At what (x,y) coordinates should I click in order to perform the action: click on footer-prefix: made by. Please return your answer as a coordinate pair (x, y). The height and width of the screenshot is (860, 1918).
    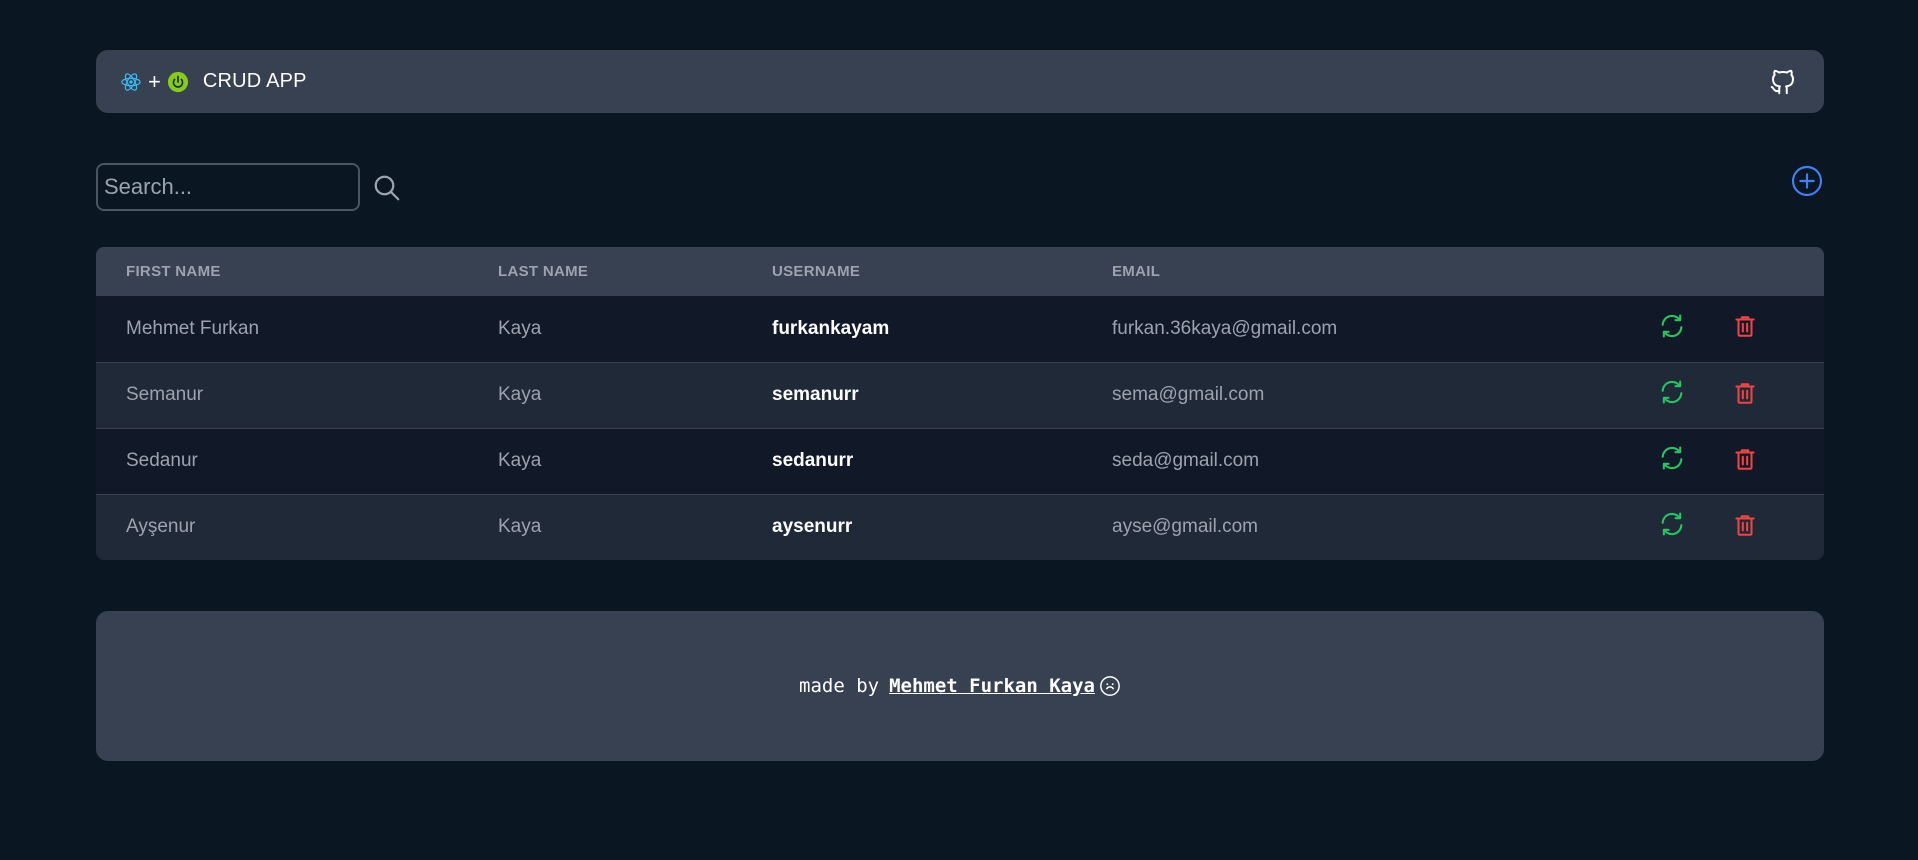
    Looking at the image, I should click on (839, 686).